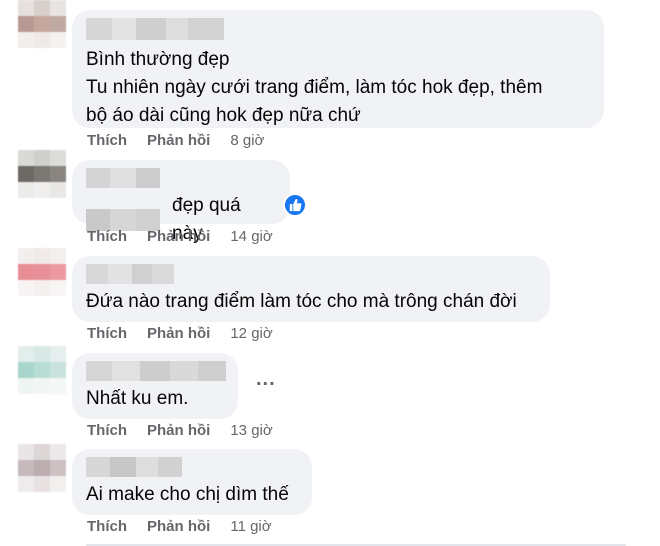 The width and height of the screenshot is (660, 546). What do you see at coordinates (181, 202) in the screenshot?
I see `comment-bubble: đẹp quá này` at bounding box center [181, 202].